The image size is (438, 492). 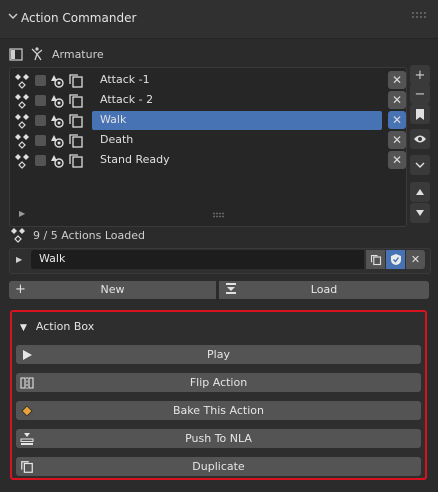 I want to click on bookmark-icon, so click(x=420, y=114).